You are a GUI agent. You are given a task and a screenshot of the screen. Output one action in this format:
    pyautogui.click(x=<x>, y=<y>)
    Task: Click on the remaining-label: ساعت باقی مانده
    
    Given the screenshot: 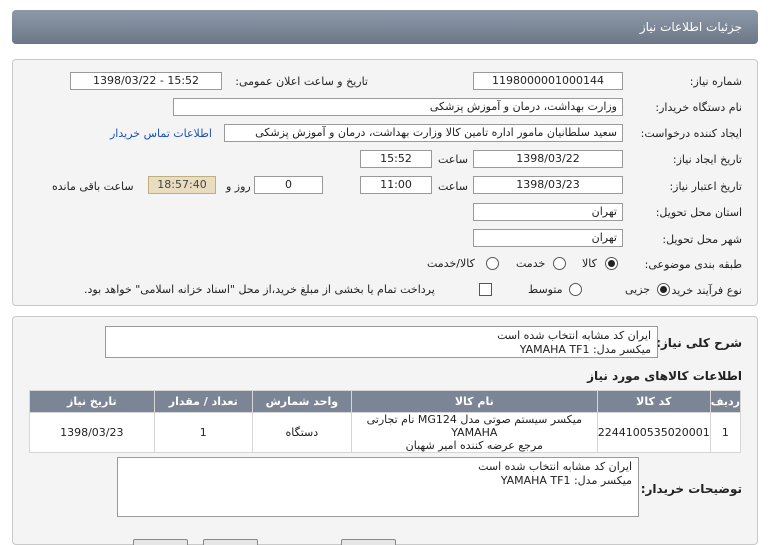 What is the action you would take?
    pyautogui.click(x=93, y=186)
    